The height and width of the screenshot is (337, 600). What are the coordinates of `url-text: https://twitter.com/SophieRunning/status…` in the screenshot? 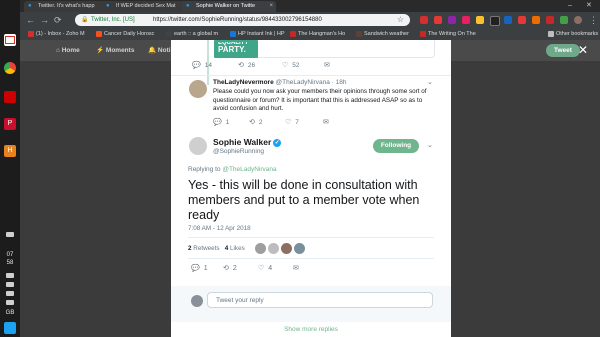 It's located at (237, 20).